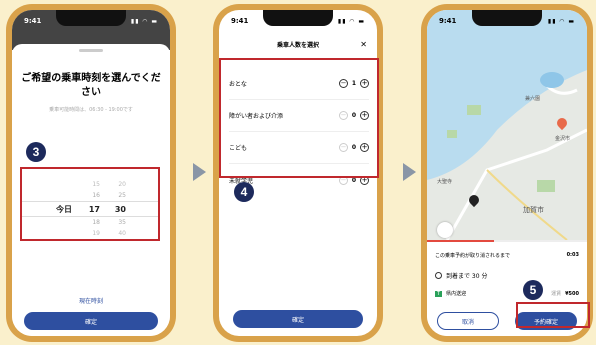 The image size is (596, 345). I want to click on now-time-link: 現在時刻, so click(91, 300).